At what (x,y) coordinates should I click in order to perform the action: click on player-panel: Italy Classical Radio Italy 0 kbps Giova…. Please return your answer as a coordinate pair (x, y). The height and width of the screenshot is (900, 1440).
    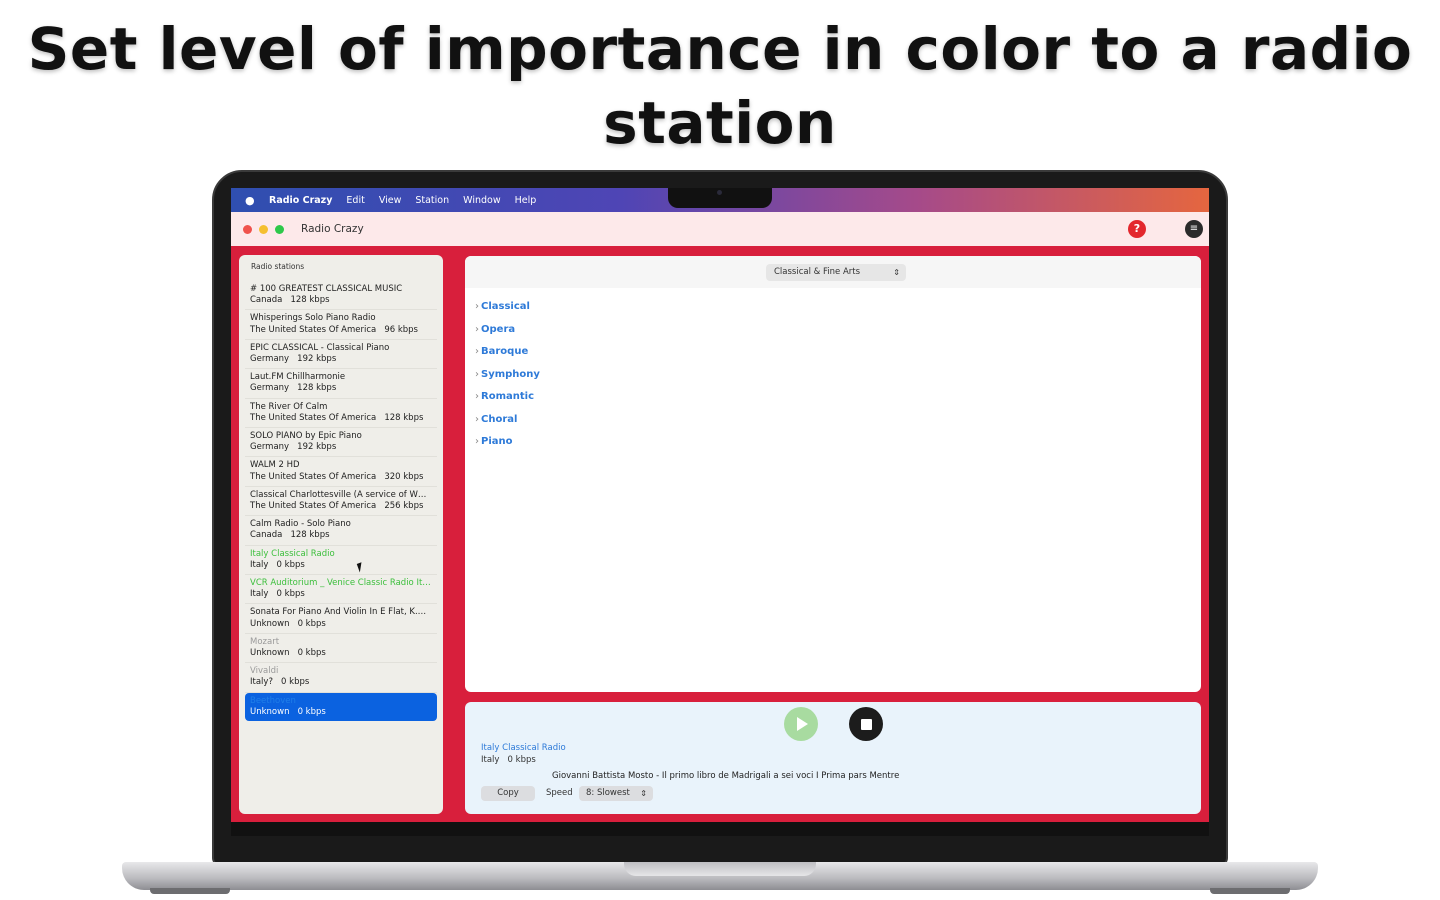
    Looking at the image, I should click on (833, 758).